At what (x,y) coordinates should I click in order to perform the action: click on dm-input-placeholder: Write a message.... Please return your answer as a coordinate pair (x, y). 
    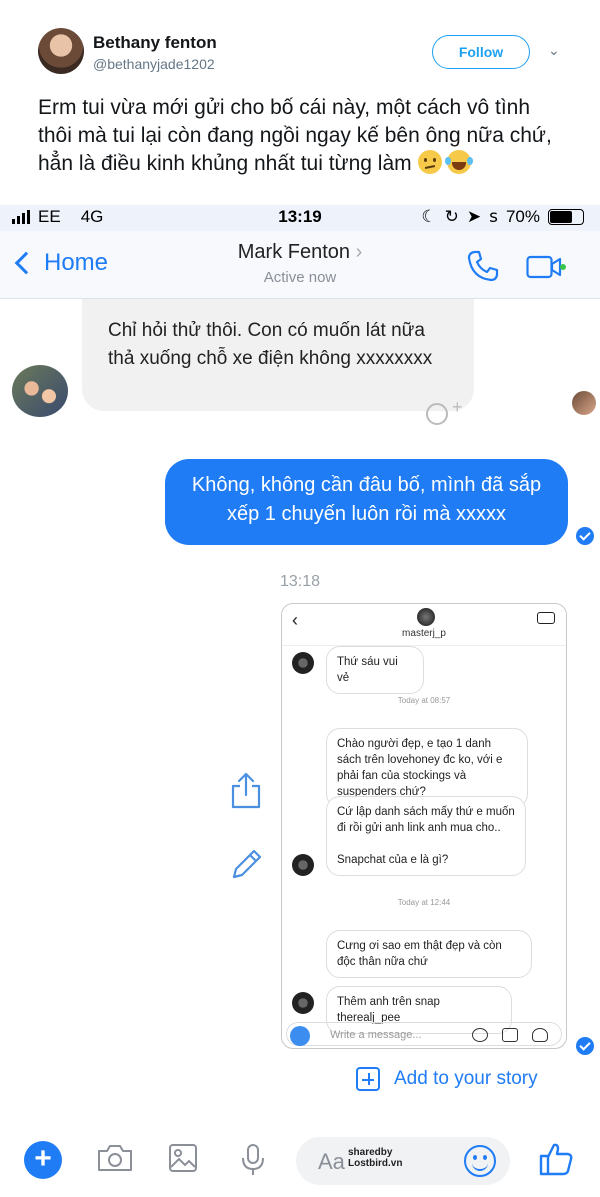
    Looking at the image, I should click on (376, 1035).